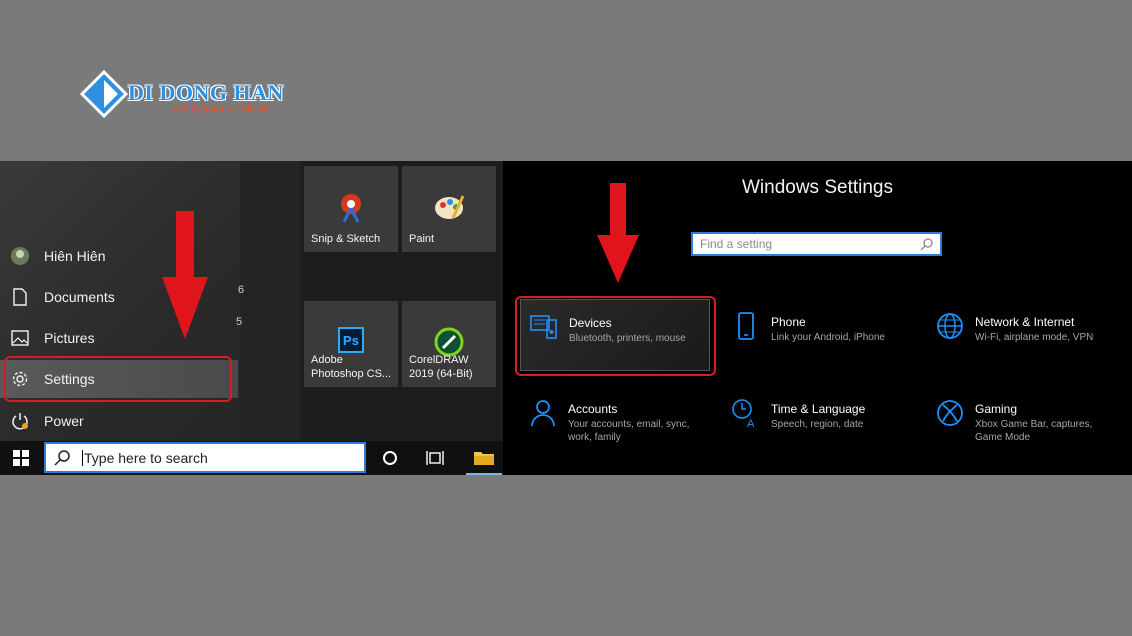  I want to click on settings-time-language: A Time & Language Speech, region, date, so click(818, 421).